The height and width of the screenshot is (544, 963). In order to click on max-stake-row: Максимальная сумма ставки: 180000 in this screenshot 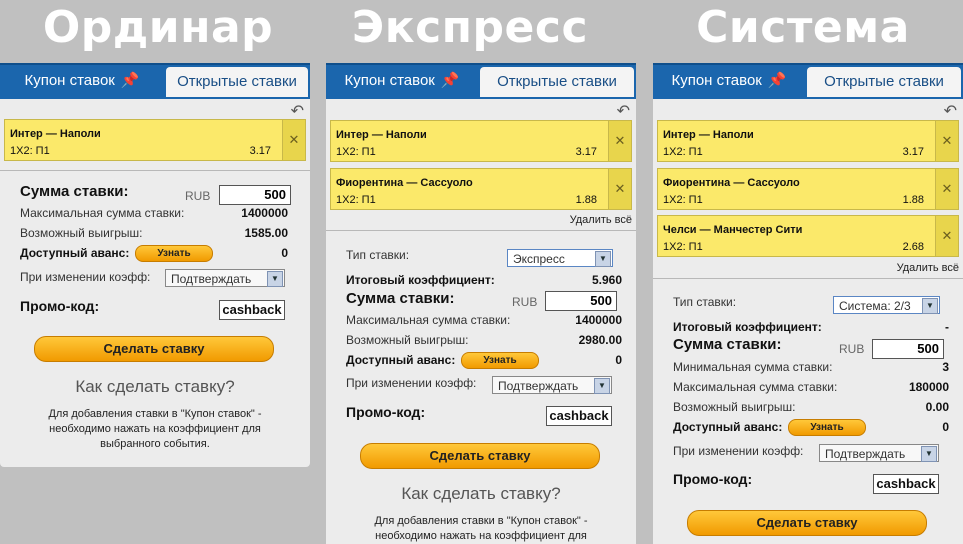, I will do `click(811, 387)`.